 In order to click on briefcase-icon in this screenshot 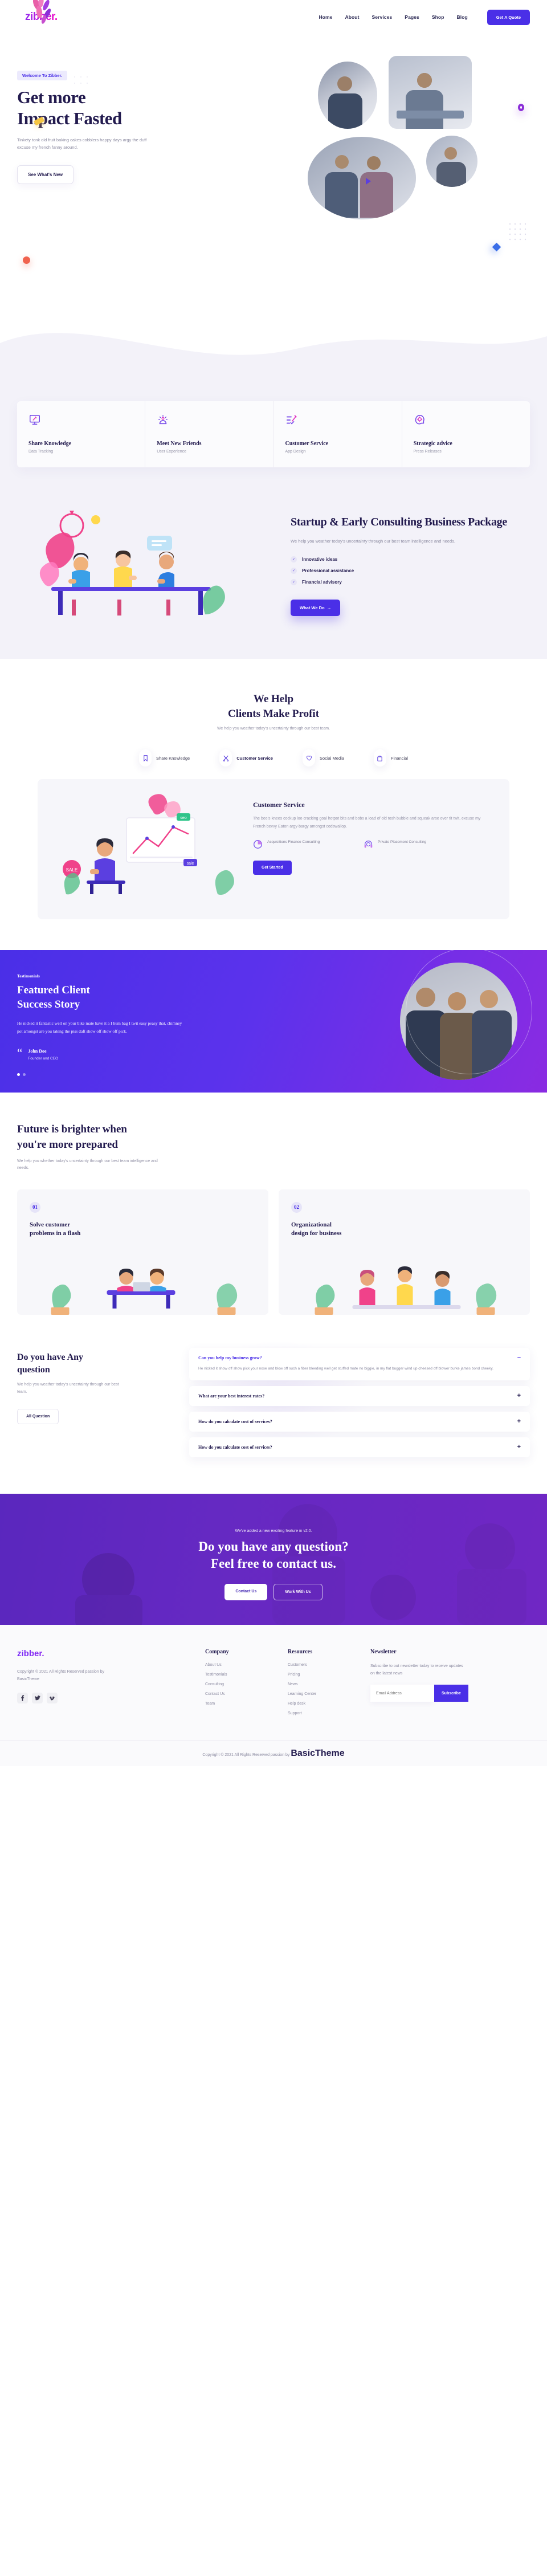, I will do `click(379, 758)`.